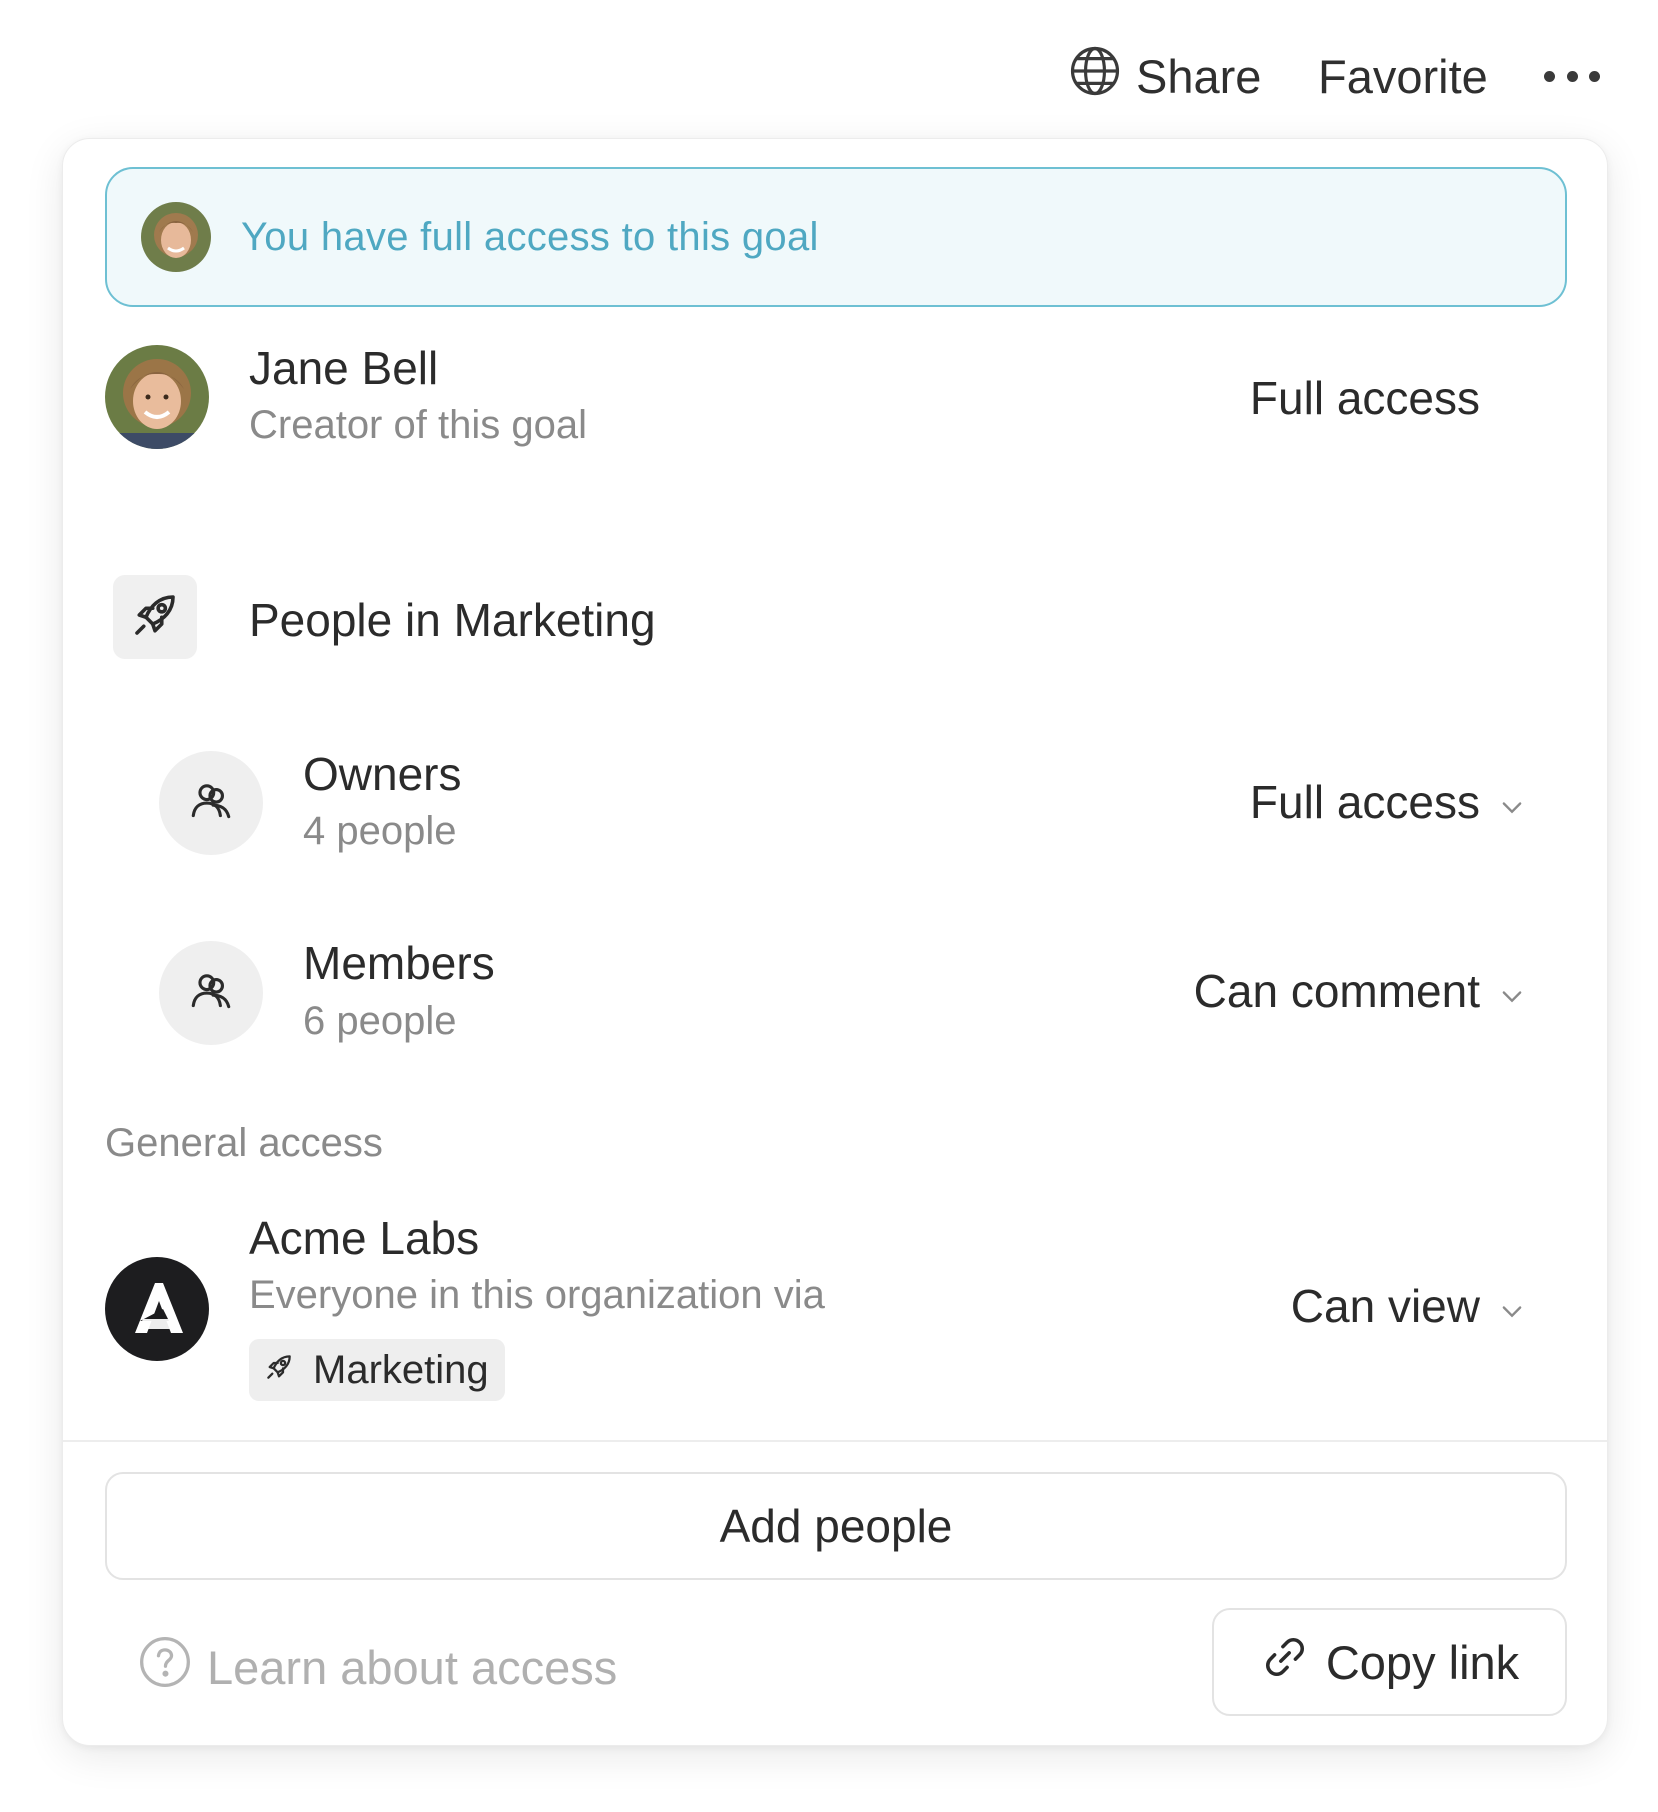 This screenshot has height=1812, width=1658. What do you see at coordinates (1572, 76) in the screenshot?
I see `more-options-button` at bounding box center [1572, 76].